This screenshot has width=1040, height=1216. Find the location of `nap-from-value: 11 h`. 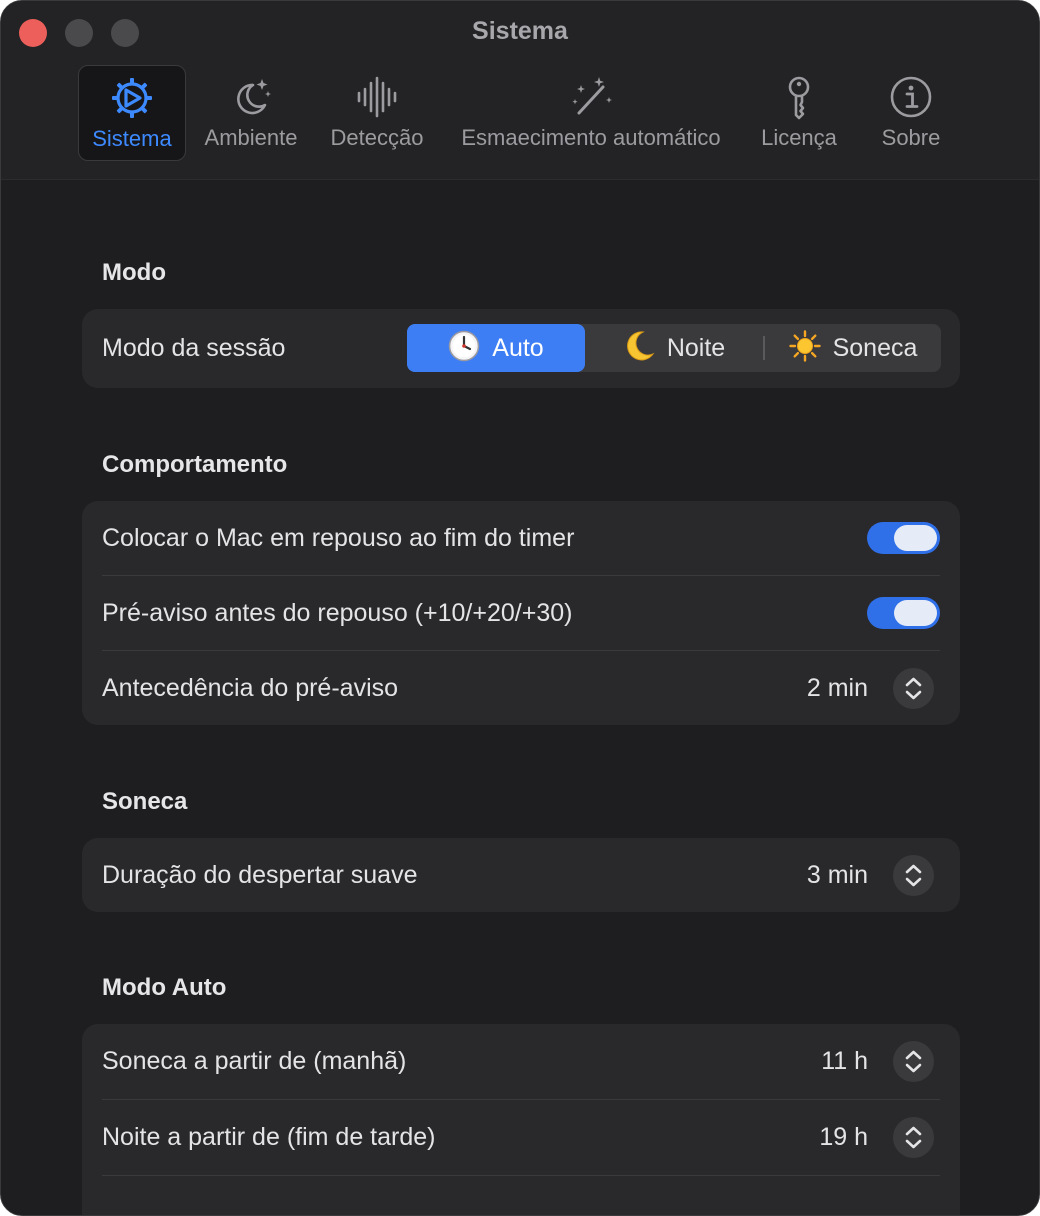

nap-from-value: 11 h is located at coordinates (844, 1061).